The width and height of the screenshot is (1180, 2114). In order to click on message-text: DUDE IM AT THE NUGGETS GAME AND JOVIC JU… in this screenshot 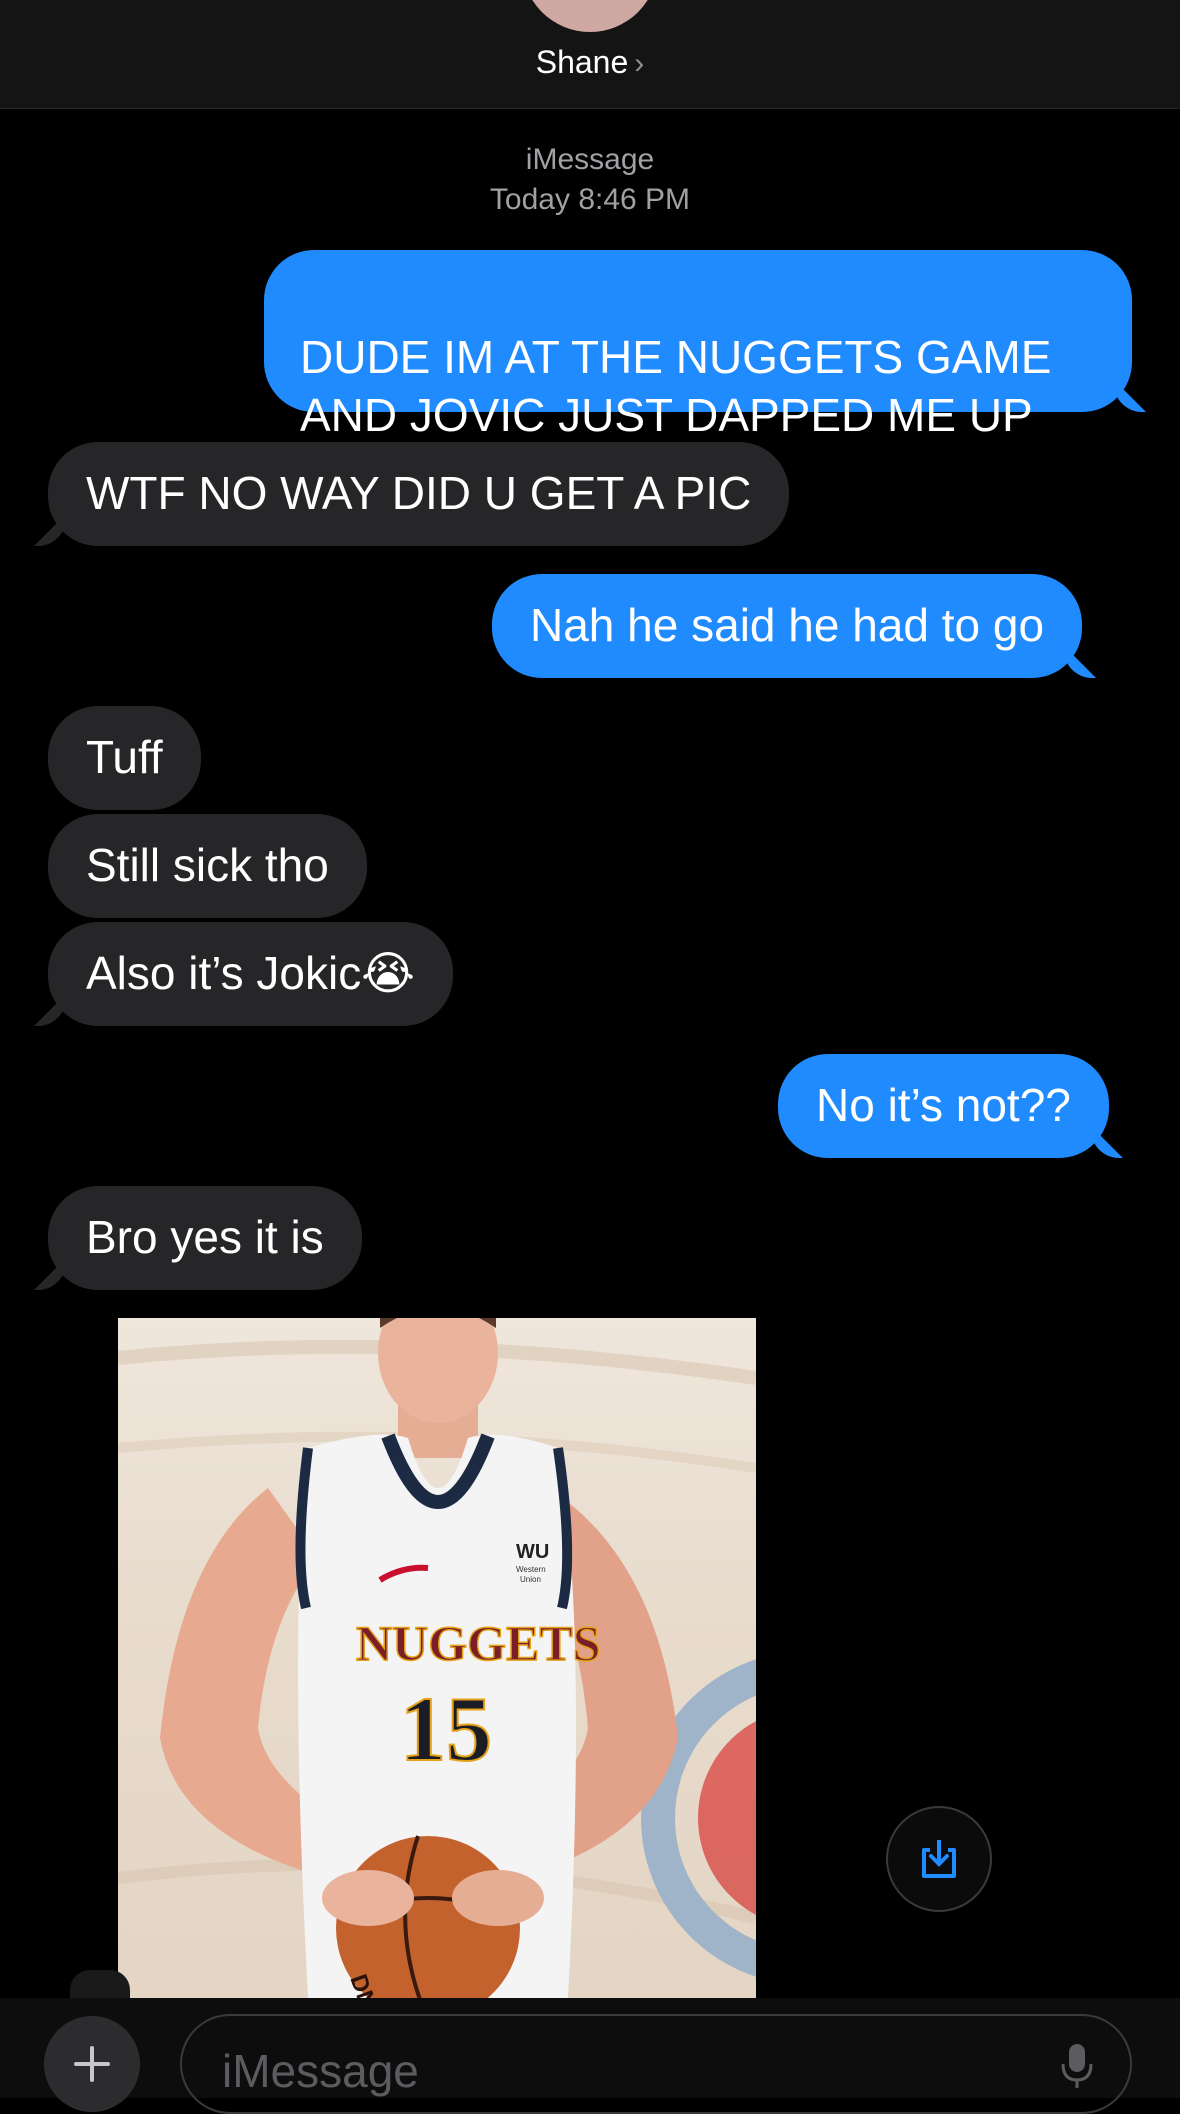, I will do `click(676, 386)`.